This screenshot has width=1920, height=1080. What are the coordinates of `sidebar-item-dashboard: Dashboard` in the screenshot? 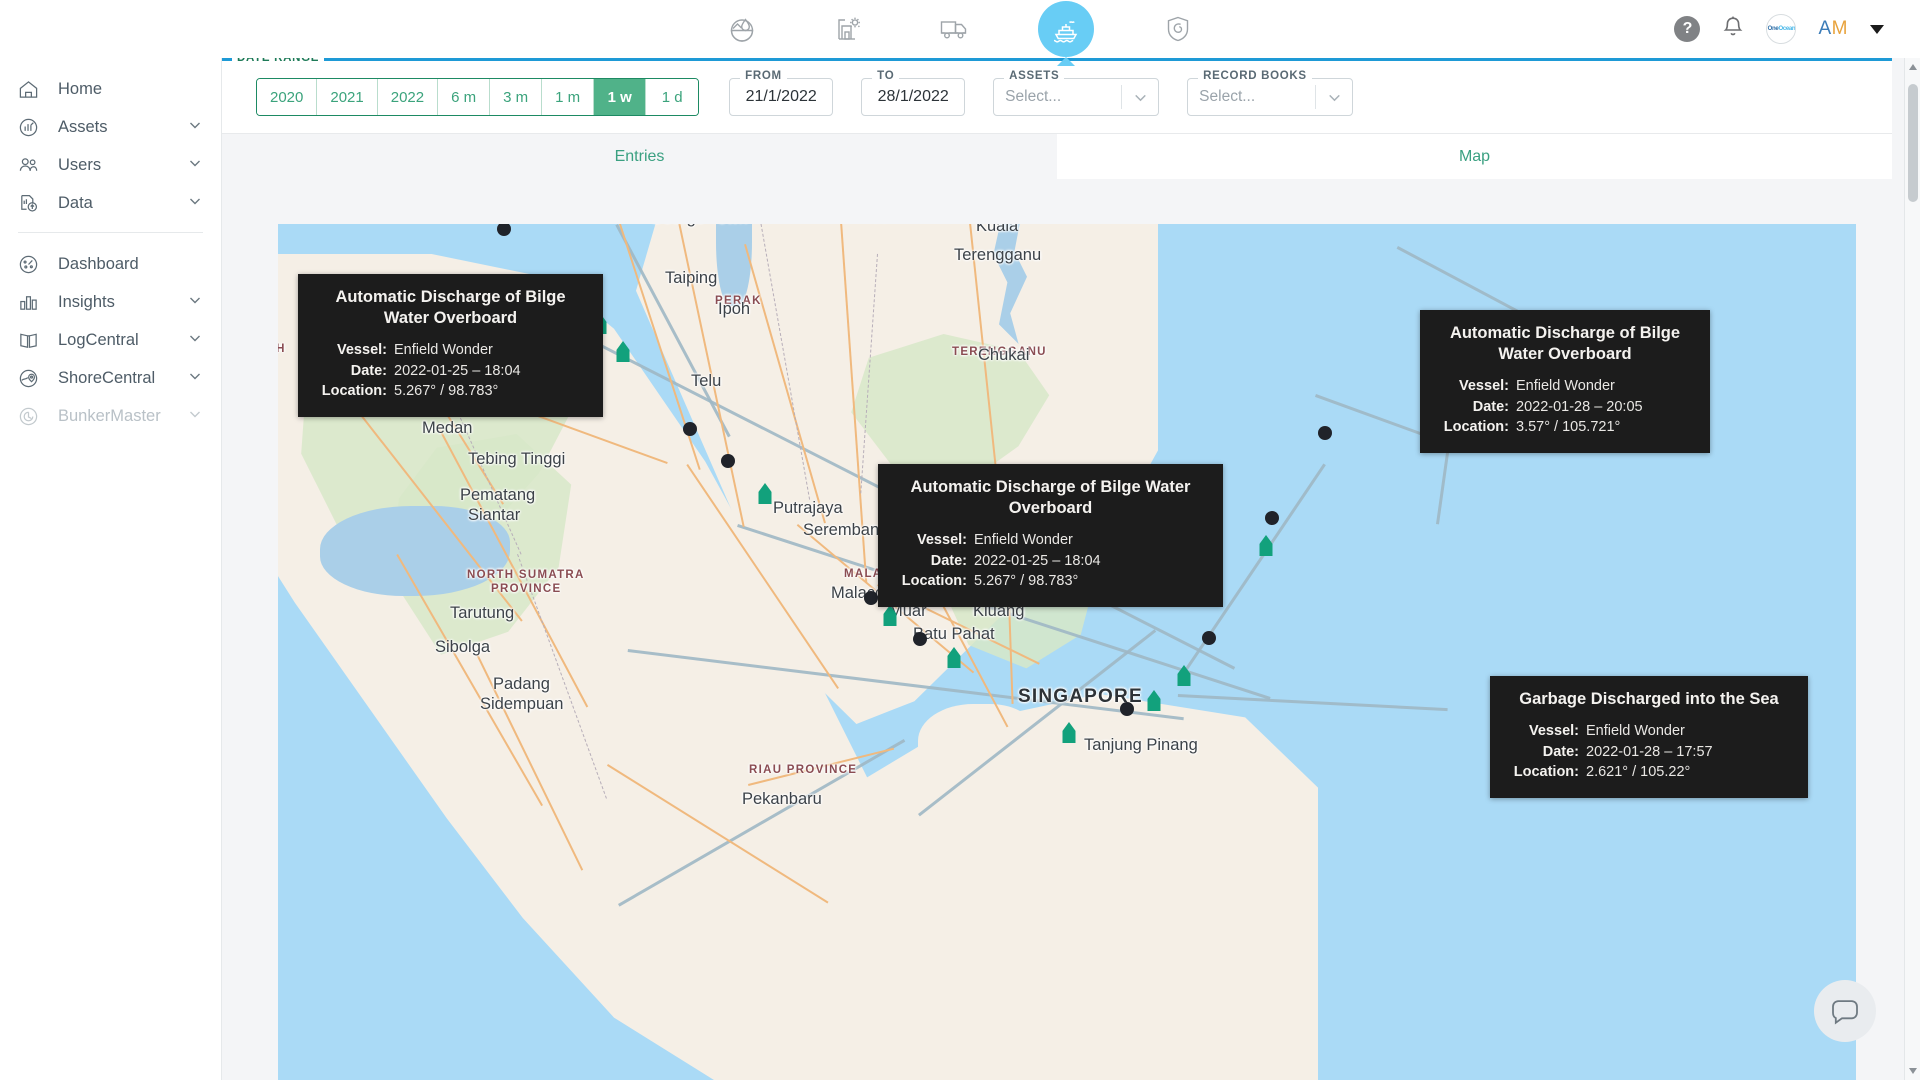 It's located at (110, 264).